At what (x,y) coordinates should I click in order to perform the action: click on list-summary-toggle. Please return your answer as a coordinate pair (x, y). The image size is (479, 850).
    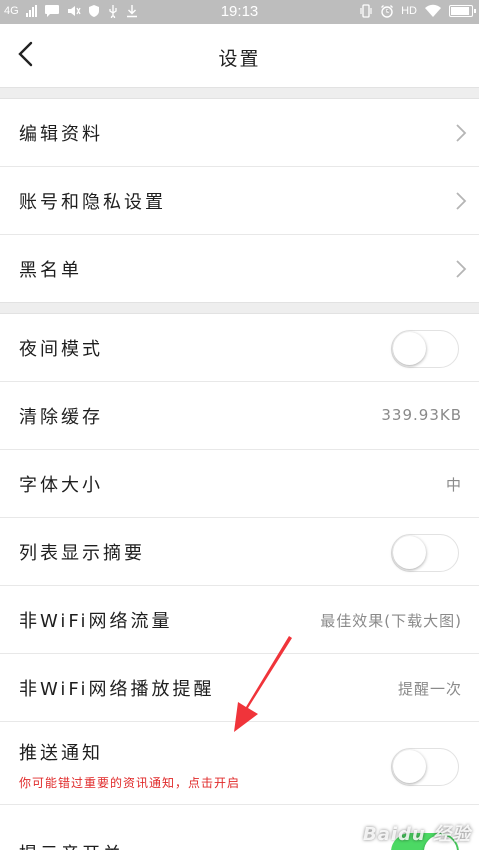
    Looking at the image, I should click on (425, 553).